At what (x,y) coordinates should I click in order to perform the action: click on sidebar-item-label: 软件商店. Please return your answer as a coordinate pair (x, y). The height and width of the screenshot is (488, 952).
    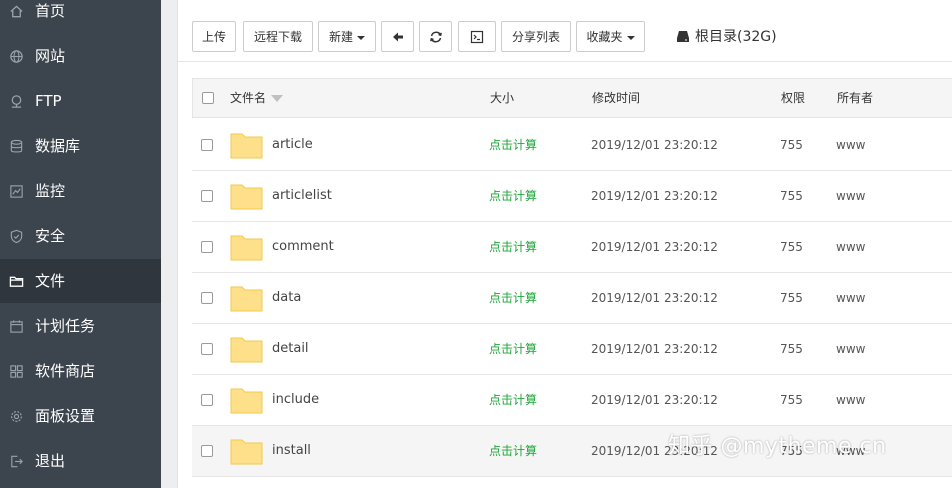
    Looking at the image, I should click on (65, 370).